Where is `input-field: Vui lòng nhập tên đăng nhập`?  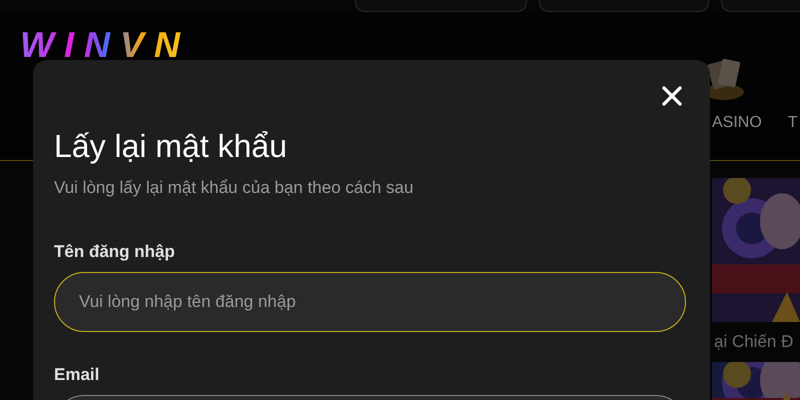 input-field: Vui lòng nhập tên đăng nhập is located at coordinates (370, 302).